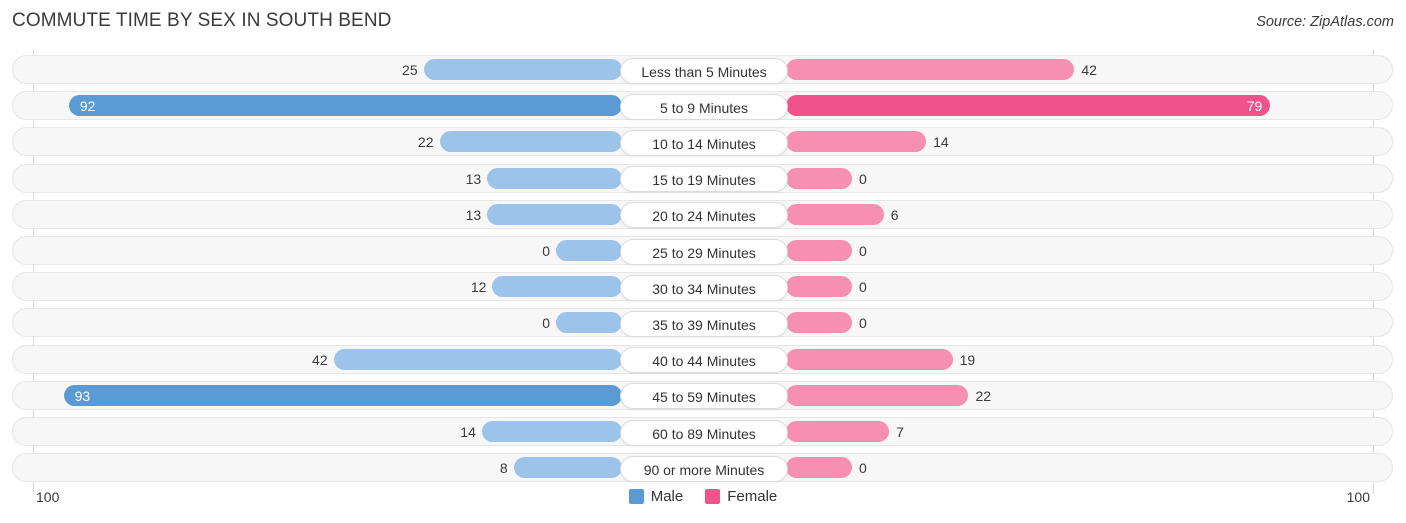 This screenshot has height=523, width=1406. Describe the element at coordinates (894, 214) in the screenshot. I see `bar-value-female: 6` at that location.